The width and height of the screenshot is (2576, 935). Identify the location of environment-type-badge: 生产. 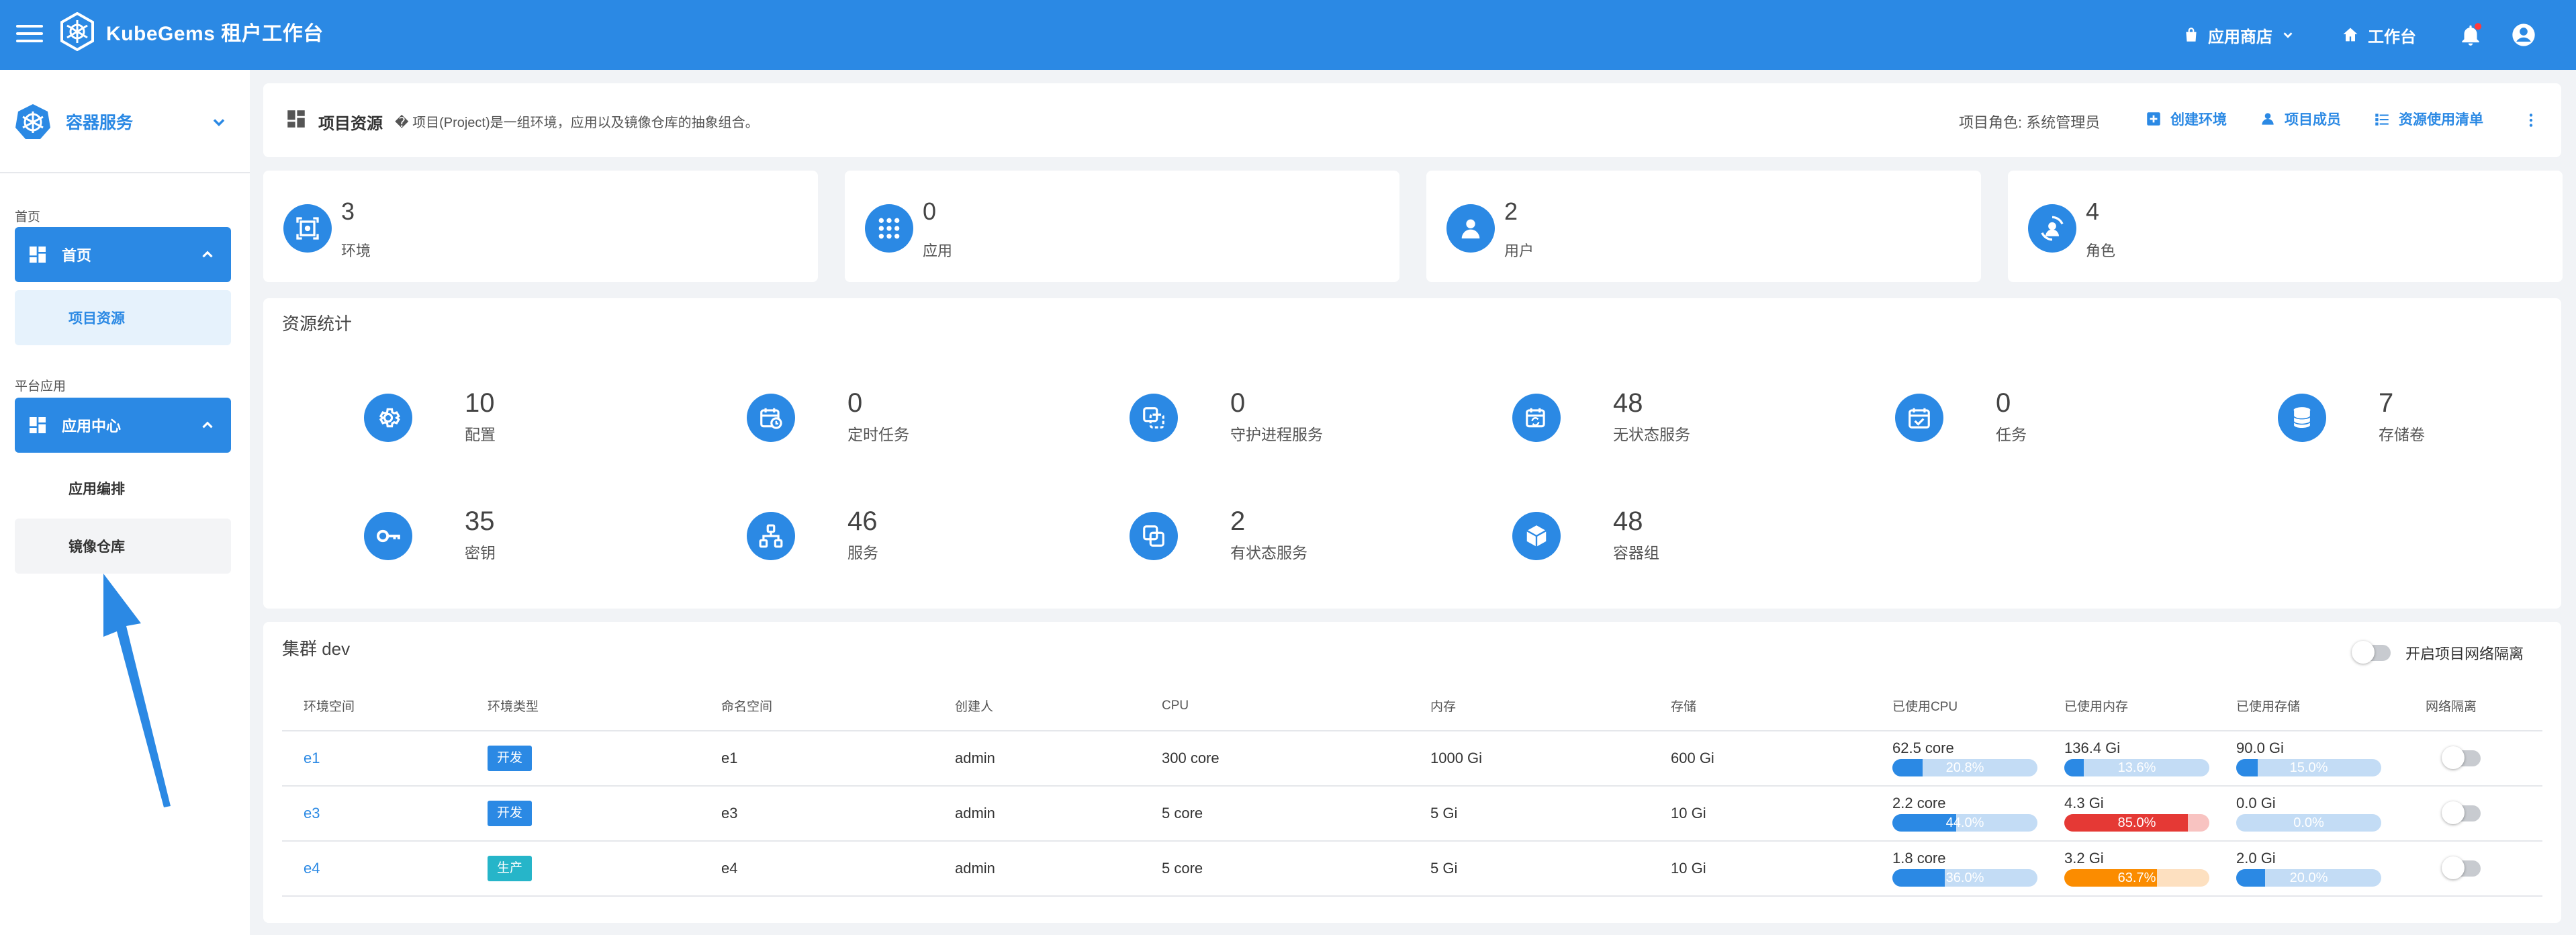
(510, 868).